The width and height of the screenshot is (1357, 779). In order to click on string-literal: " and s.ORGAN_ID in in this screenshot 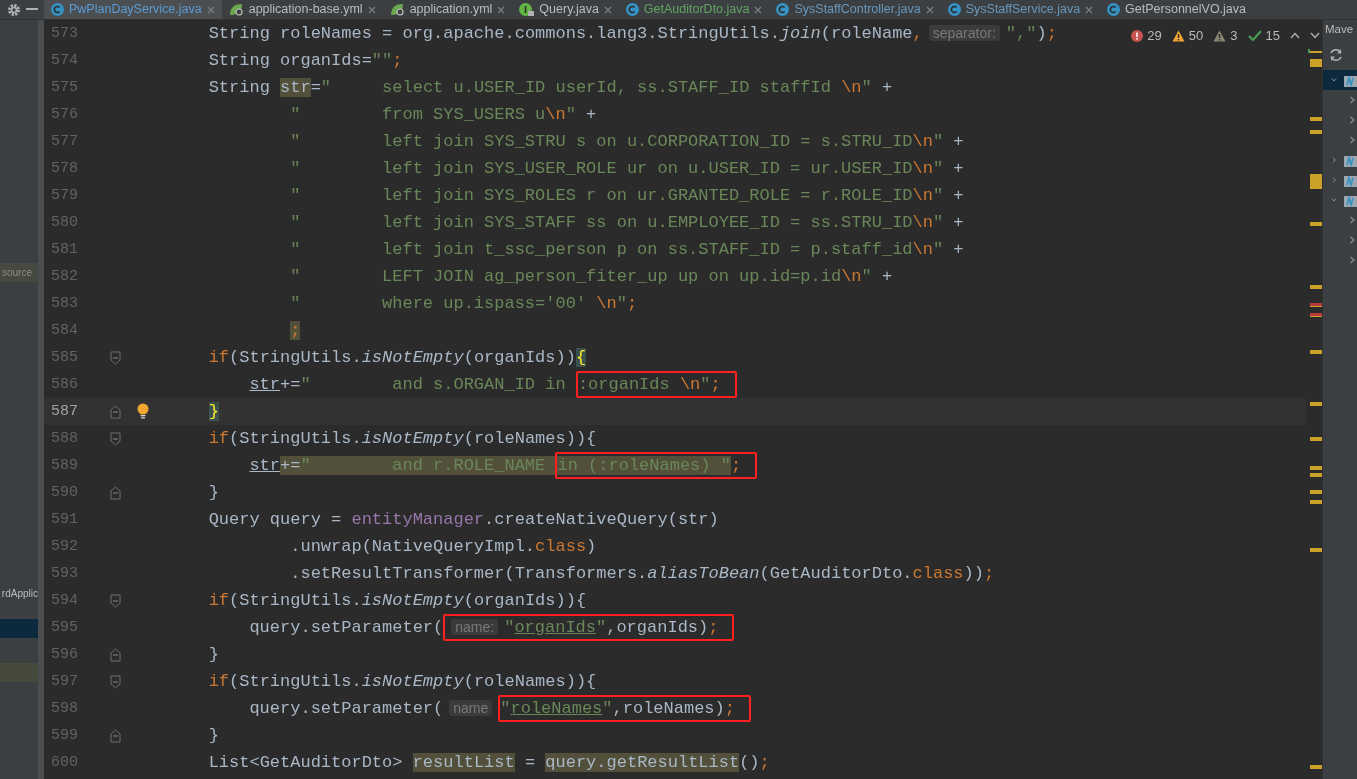, I will do `click(433, 384)`.